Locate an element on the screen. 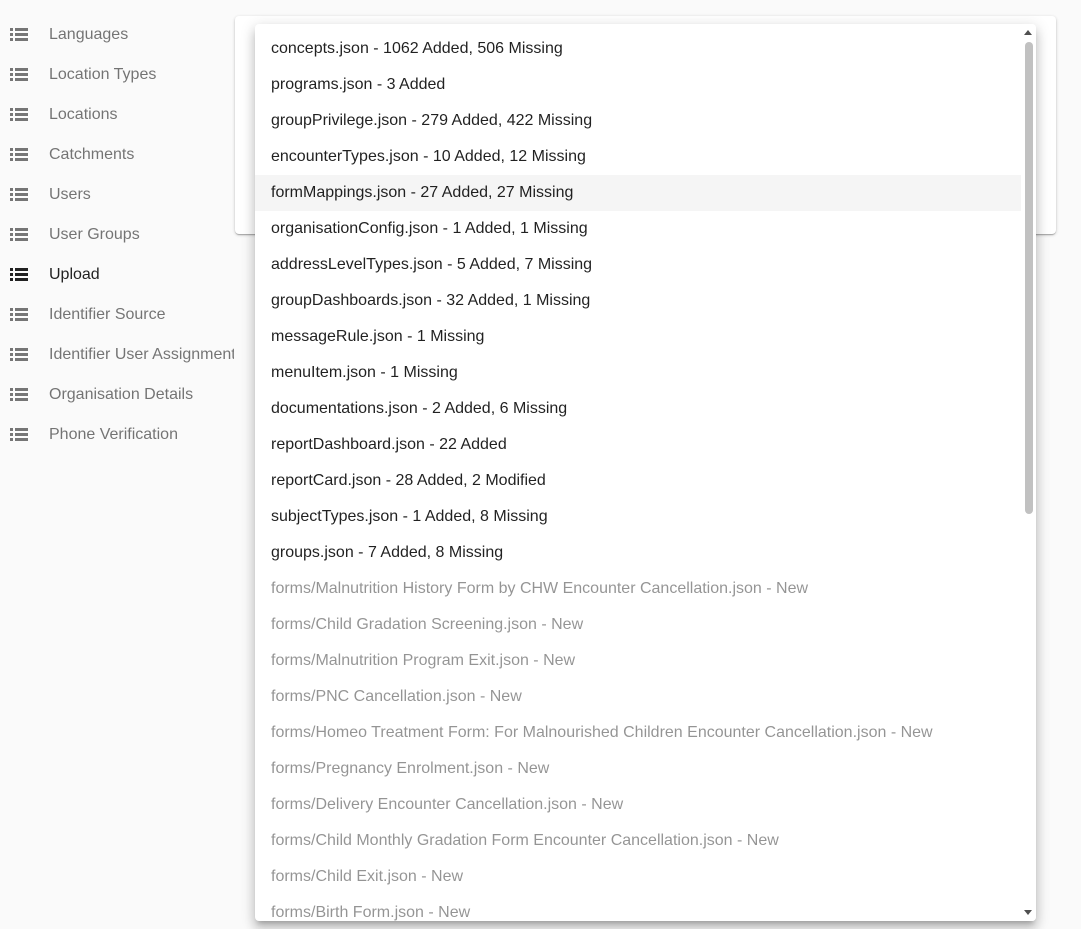 This screenshot has width=1081, height=929. scroll-up-arrow-icon is located at coordinates (1028, 32).